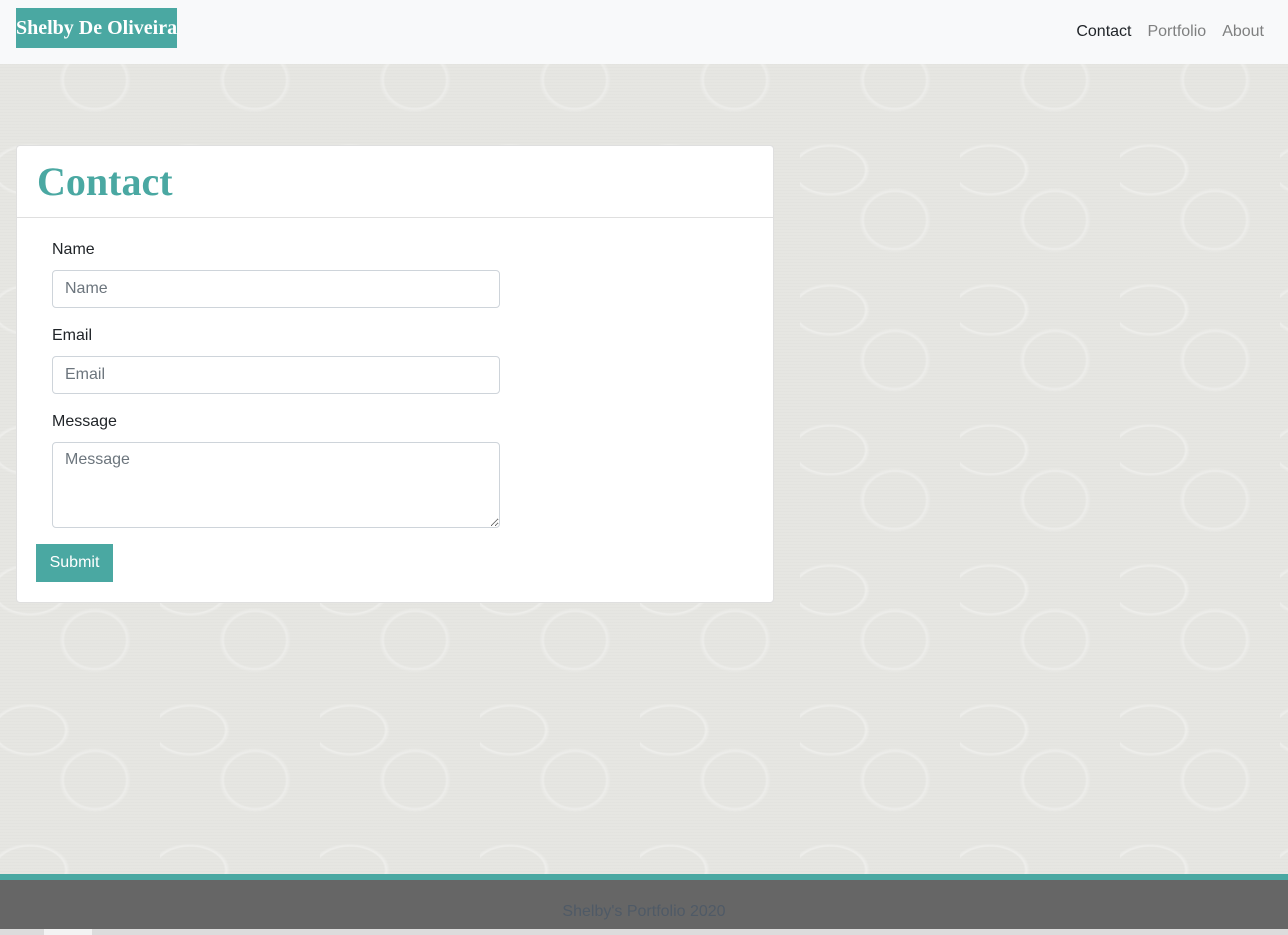 This screenshot has width=1288, height=935. Describe the element at coordinates (84, 421) in the screenshot. I see `message-label: Message` at that location.